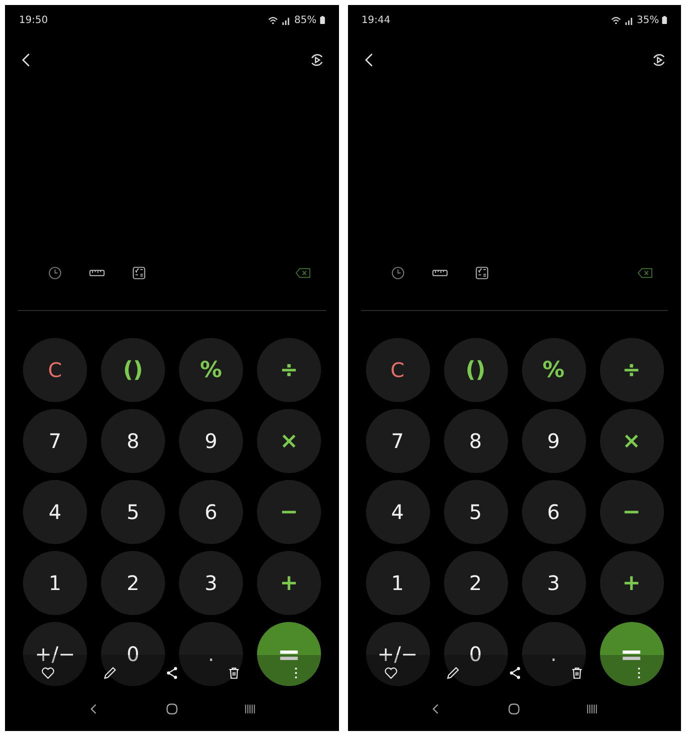 This screenshot has width=686, height=736. I want to click on battery-level: 35%, so click(647, 20).